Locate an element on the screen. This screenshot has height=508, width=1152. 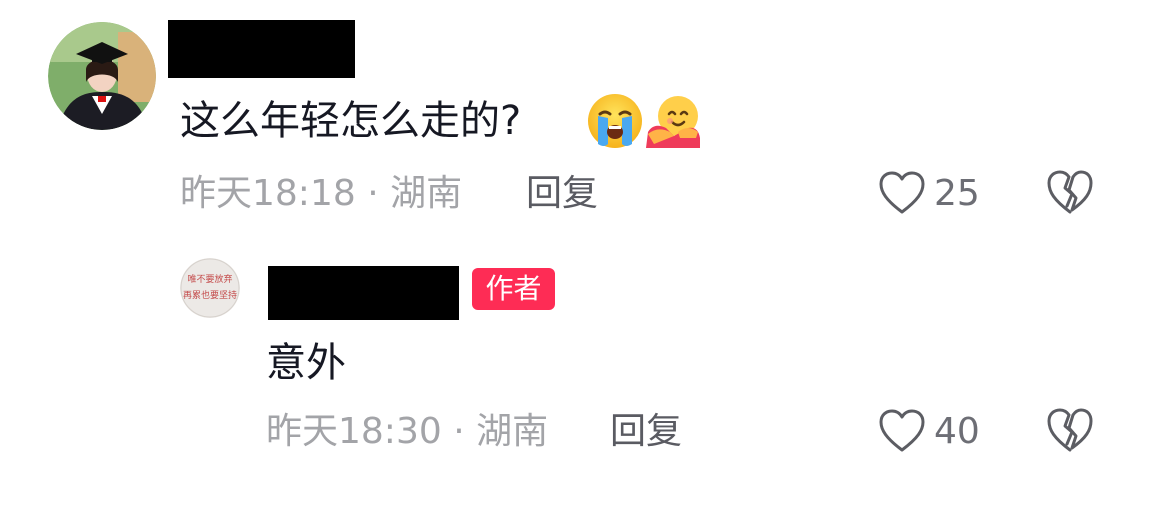
author-badge: 作者 is located at coordinates (513, 289).